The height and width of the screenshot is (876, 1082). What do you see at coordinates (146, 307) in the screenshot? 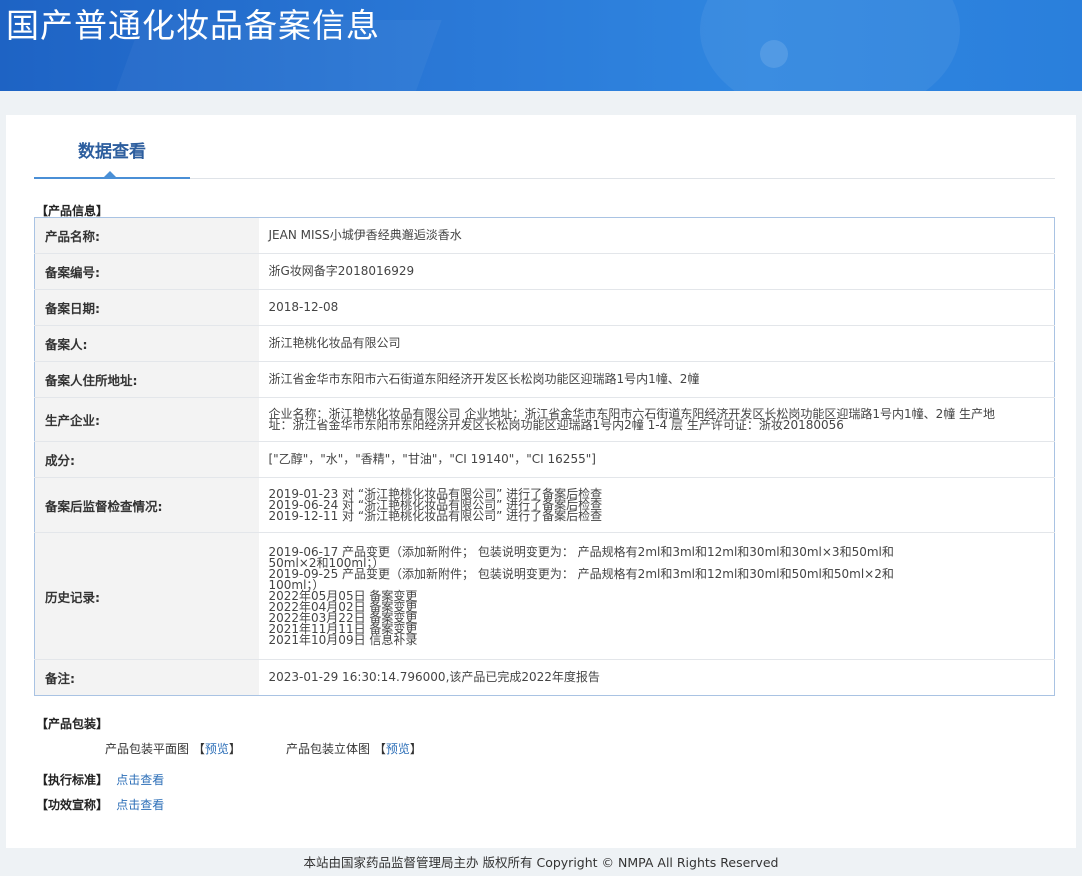
I see `row-label: 备案日期:` at bounding box center [146, 307].